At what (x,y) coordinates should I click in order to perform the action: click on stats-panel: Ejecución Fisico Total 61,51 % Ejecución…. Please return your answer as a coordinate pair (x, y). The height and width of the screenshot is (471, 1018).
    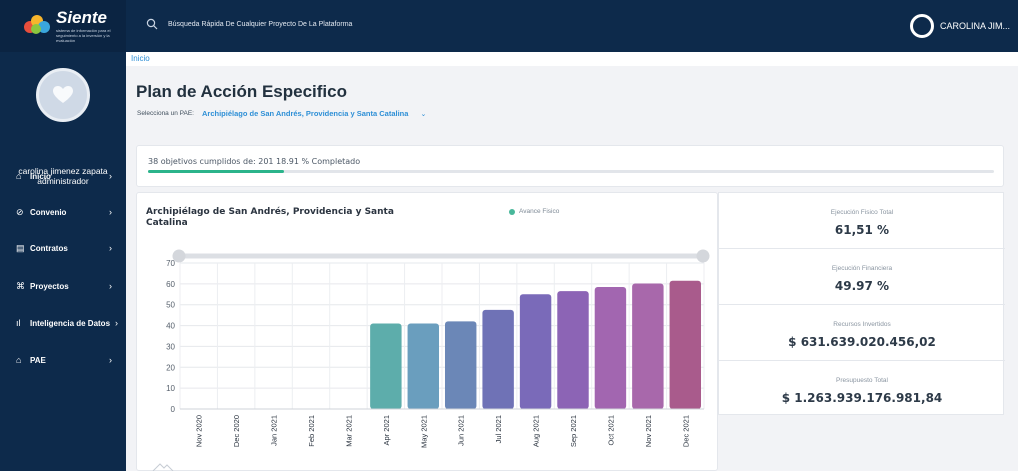
    Looking at the image, I should click on (861, 304).